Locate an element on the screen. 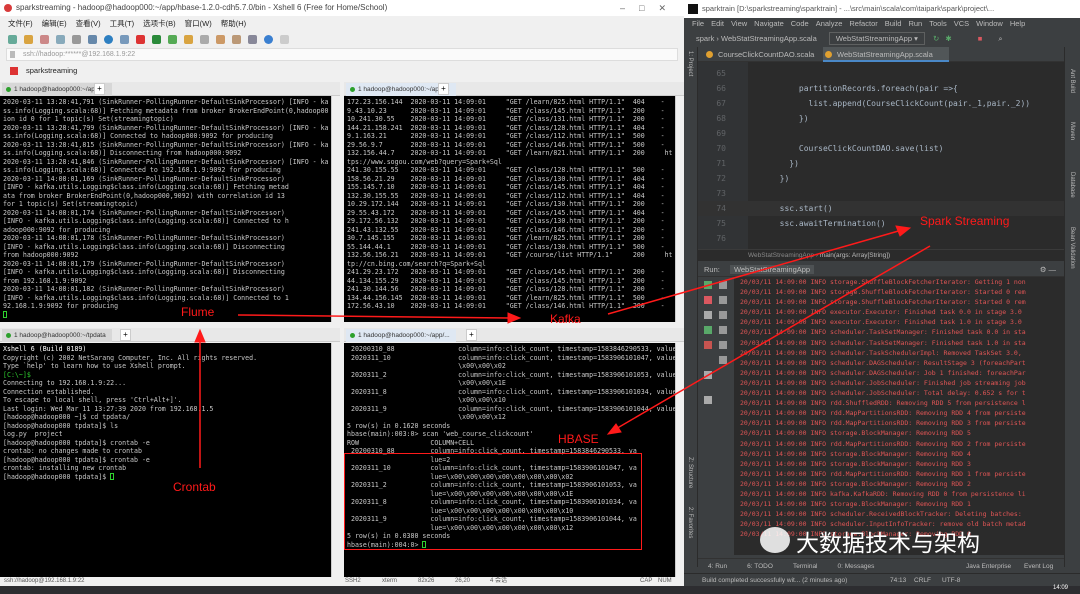 This screenshot has width=1080, height=594. label-hbase: HBASE is located at coordinates (578, 439).